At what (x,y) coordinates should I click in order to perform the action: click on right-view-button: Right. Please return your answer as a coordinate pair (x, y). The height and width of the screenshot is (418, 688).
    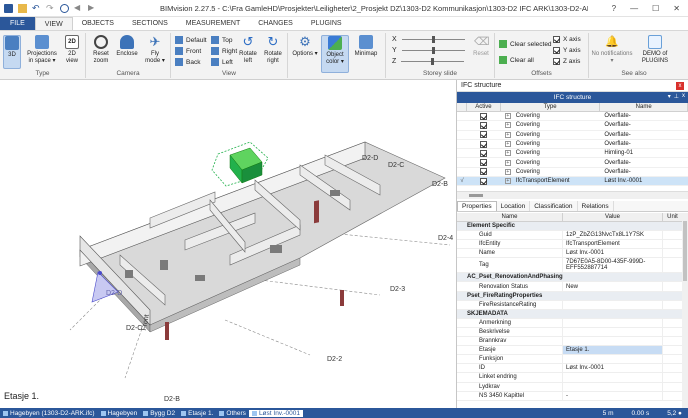
    Looking at the image, I should click on (224, 51).